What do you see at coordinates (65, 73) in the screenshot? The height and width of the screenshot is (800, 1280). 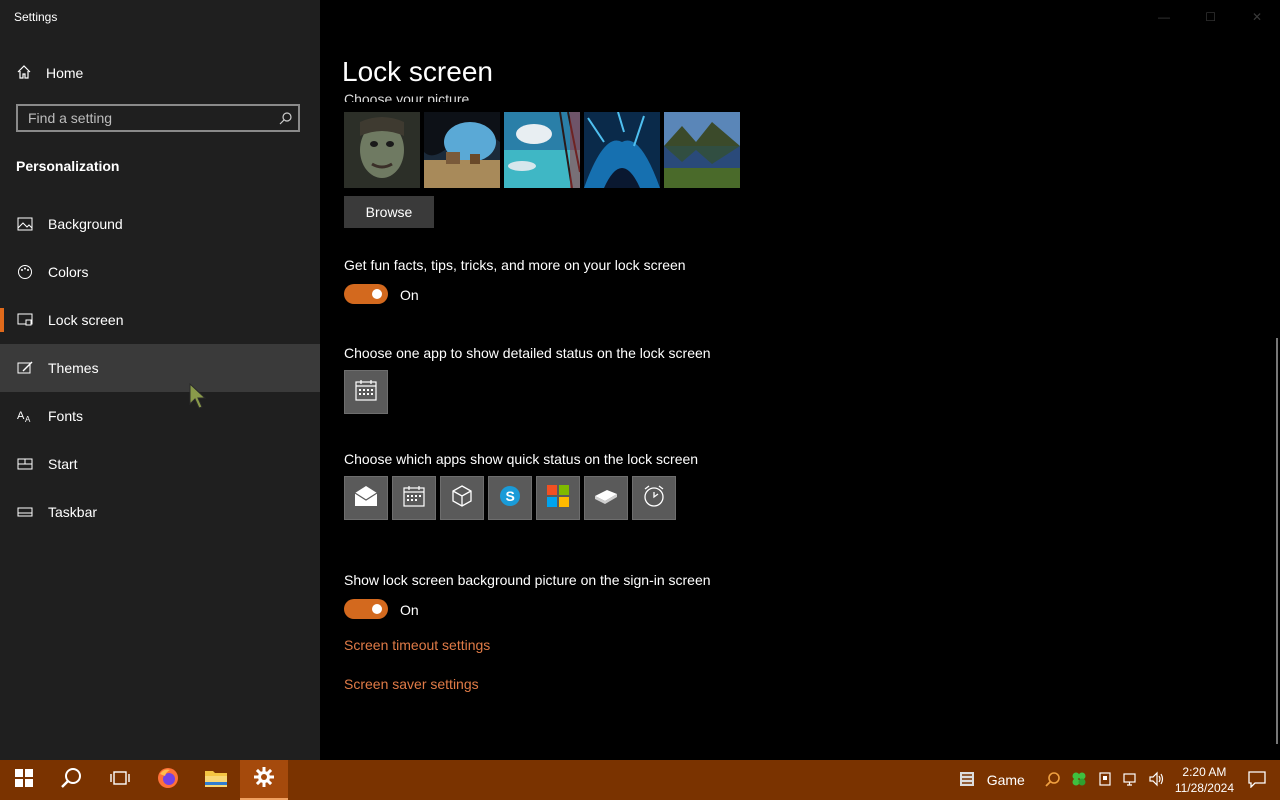 I see `home-label: Home` at bounding box center [65, 73].